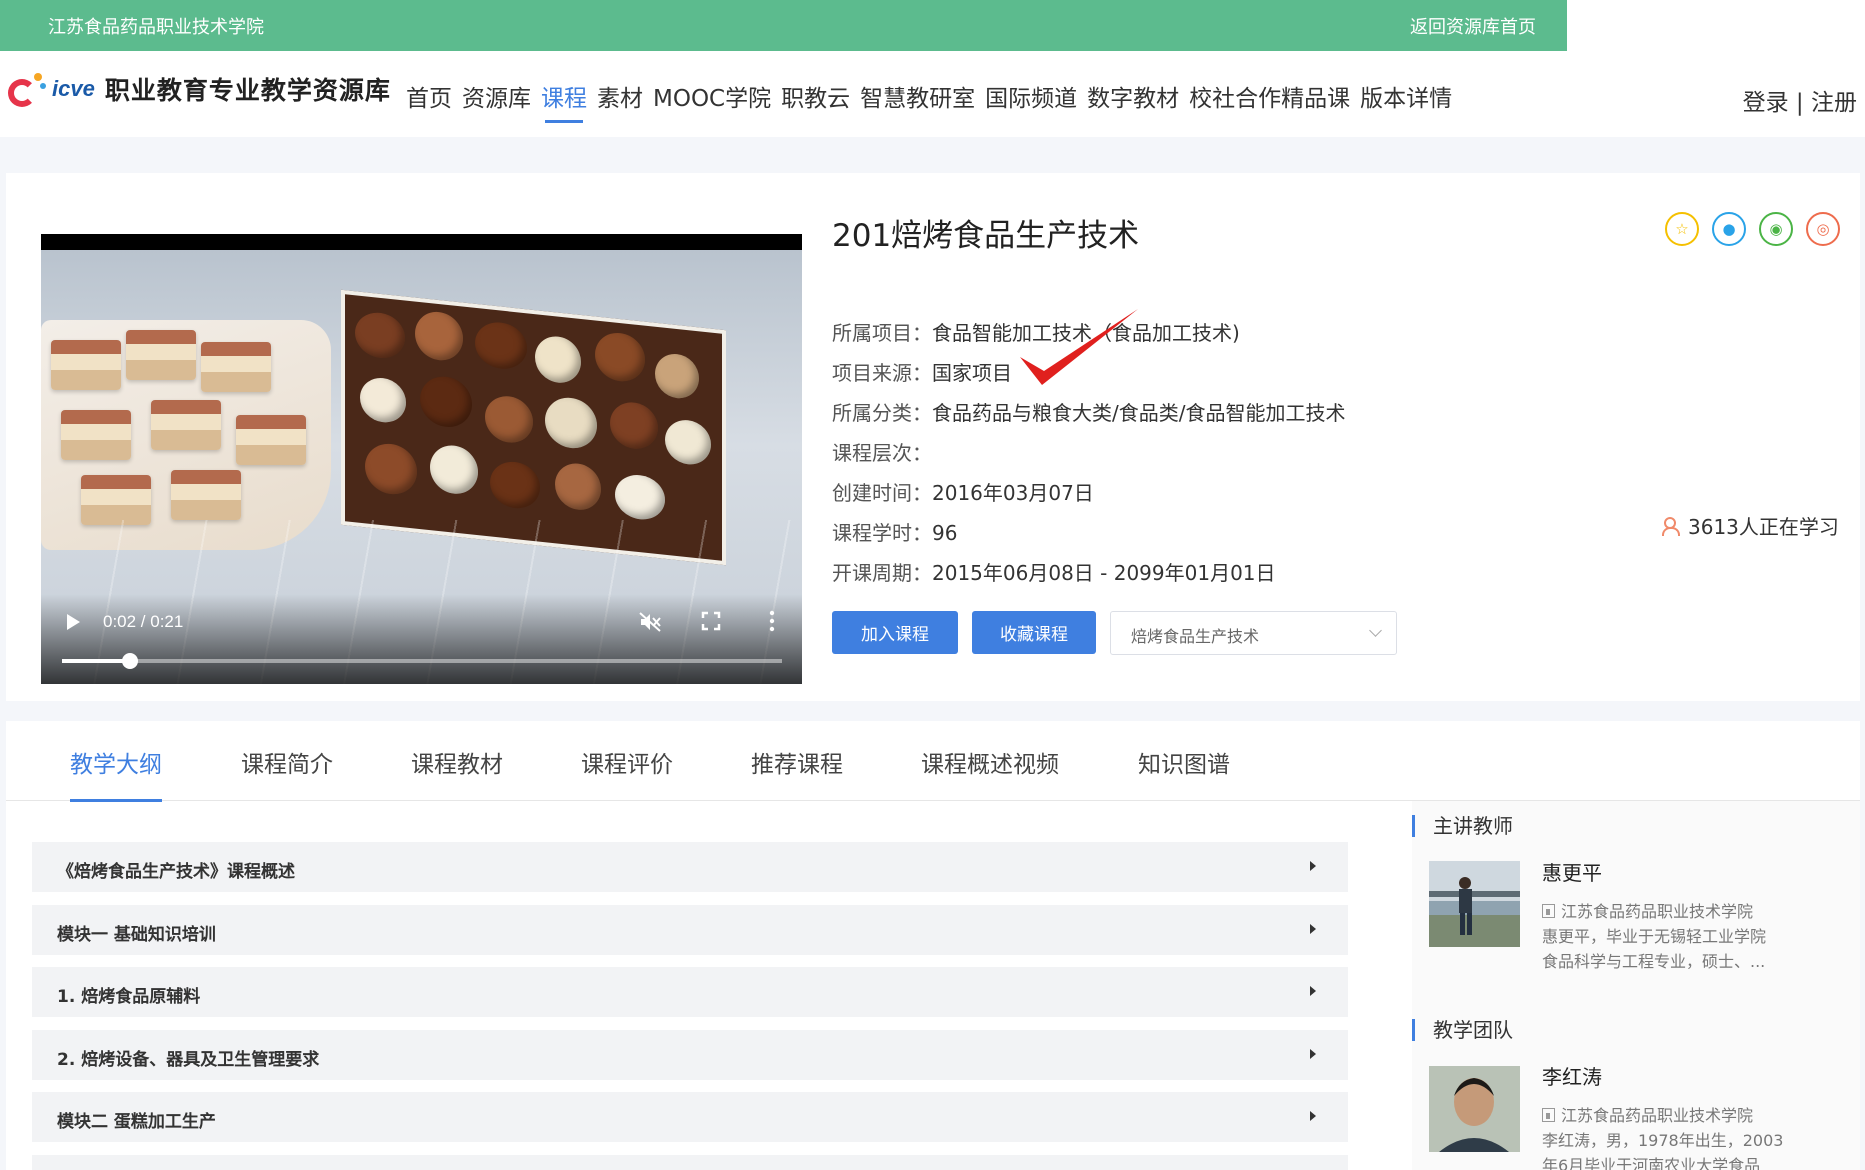 This screenshot has width=1865, height=1170. Describe the element at coordinates (690, 1054) in the screenshot. I see `syllabus-item: 2. 焙烤设备、器具及卫生管理要求` at that location.